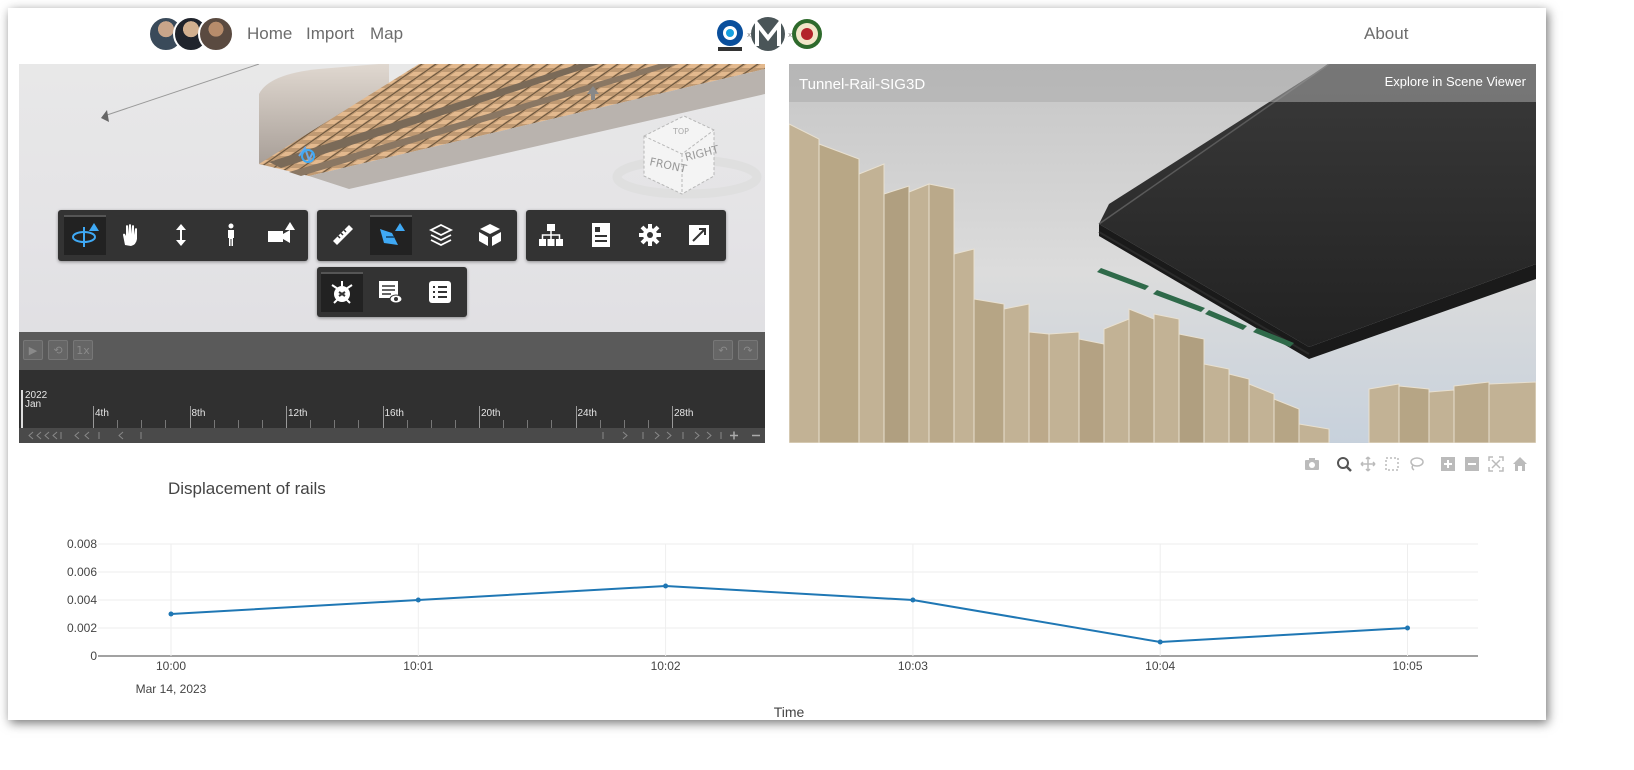 The width and height of the screenshot is (1634, 770). What do you see at coordinates (231, 235) in the screenshot?
I see `walk-button` at bounding box center [231, 235].